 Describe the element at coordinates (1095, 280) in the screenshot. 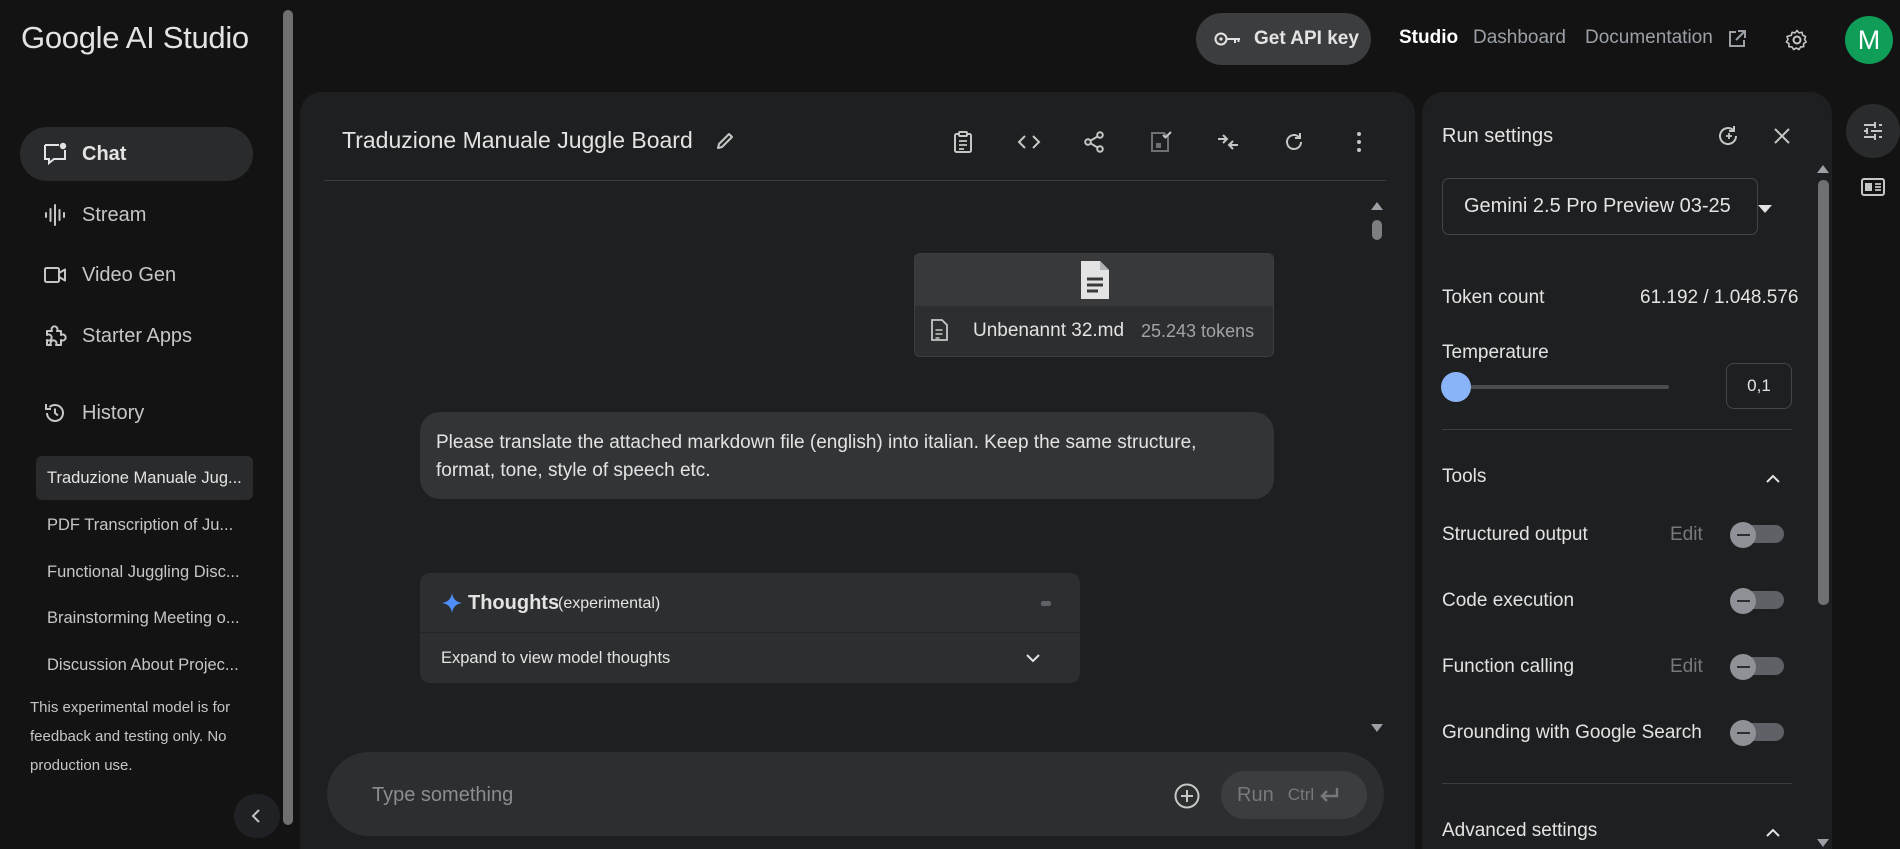

I see `document-icon` at that location.